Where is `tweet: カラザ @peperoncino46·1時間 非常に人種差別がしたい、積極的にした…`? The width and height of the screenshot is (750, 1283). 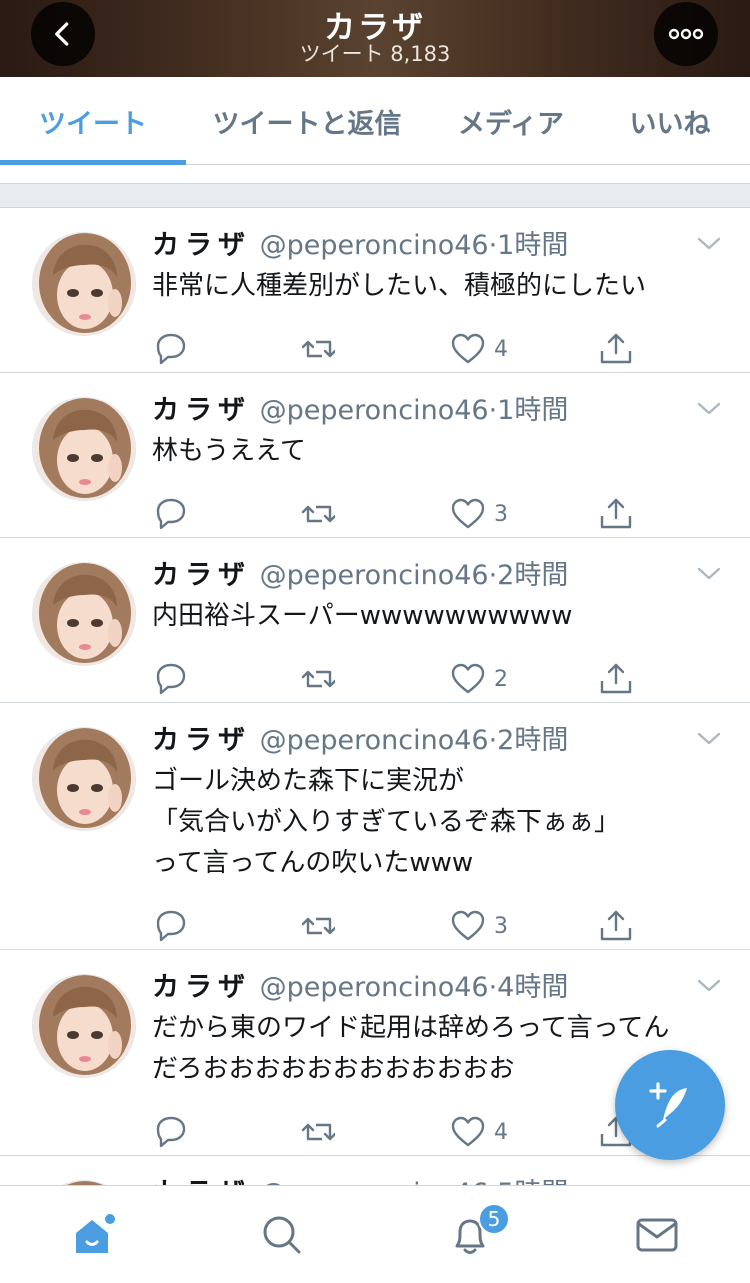 tweet: カラザ @peperoncino46·1時間 非常に人種差別がしたい、積極的にした… is located at coordinates (375, 290).